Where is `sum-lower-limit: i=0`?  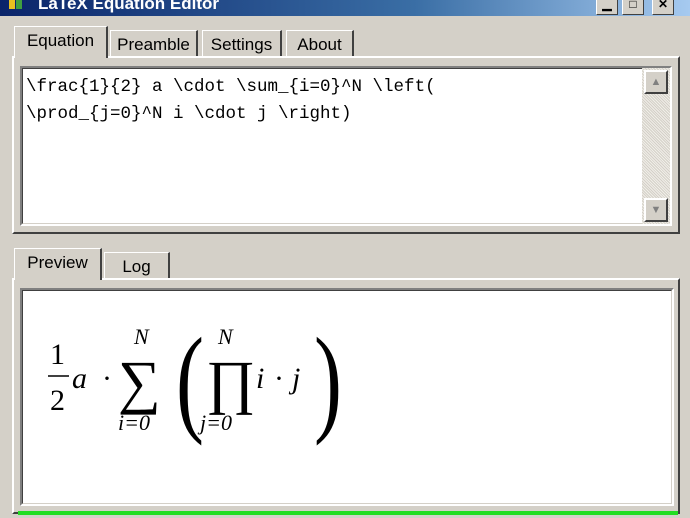
sum-lower-limit: i=0 is located at coordinates (134, 422).